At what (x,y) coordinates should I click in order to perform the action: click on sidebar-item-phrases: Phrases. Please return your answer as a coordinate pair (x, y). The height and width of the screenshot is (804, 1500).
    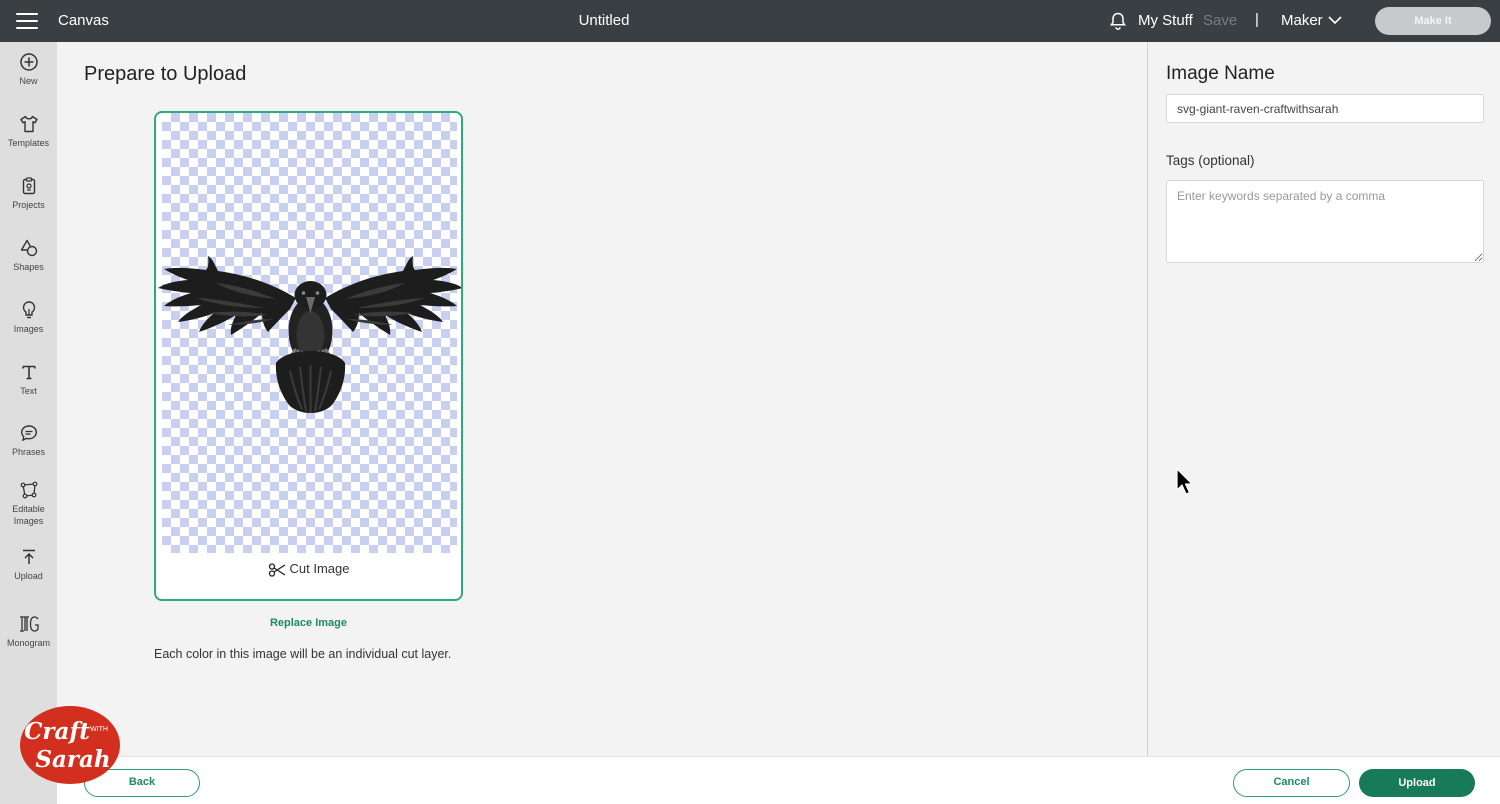
    Looking at the image, I should click on (28, 440).